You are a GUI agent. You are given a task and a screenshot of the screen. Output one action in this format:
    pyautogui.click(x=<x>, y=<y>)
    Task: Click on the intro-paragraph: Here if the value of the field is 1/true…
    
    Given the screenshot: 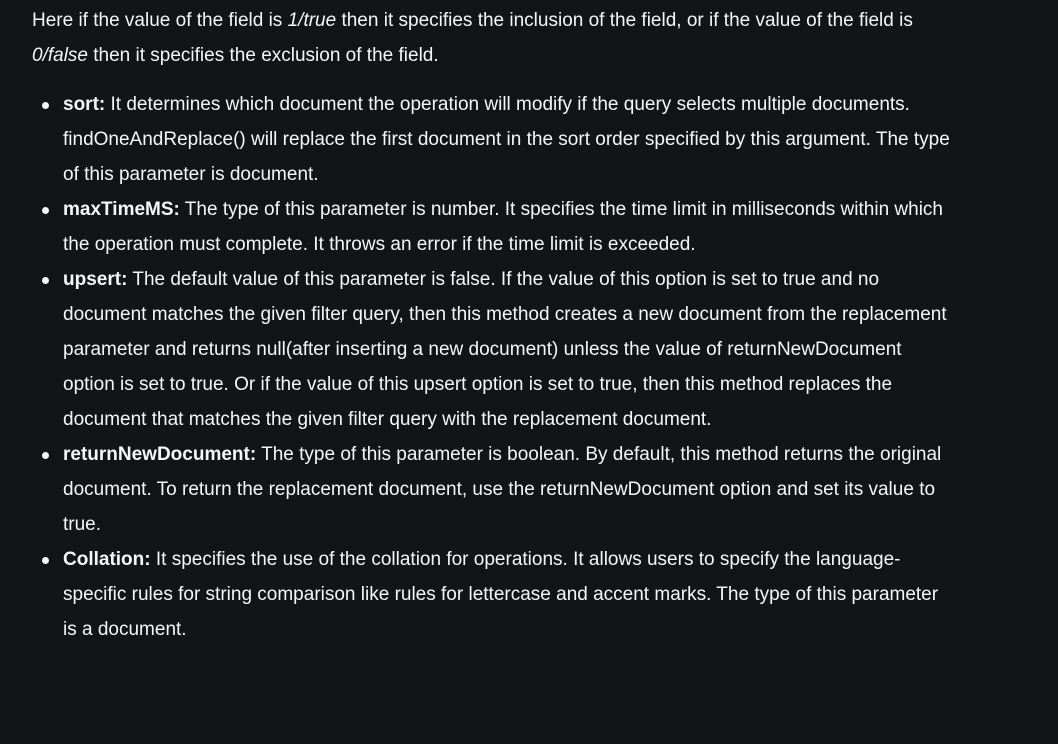 What is the action you would take?
    pyautogui.click(x=492, y=38)
    